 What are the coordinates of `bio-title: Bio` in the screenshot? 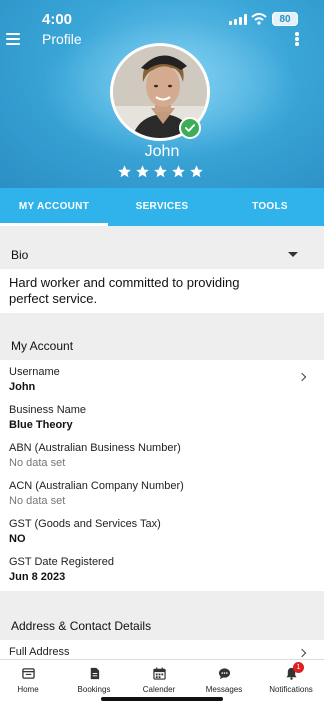 It's located at (20, 255).